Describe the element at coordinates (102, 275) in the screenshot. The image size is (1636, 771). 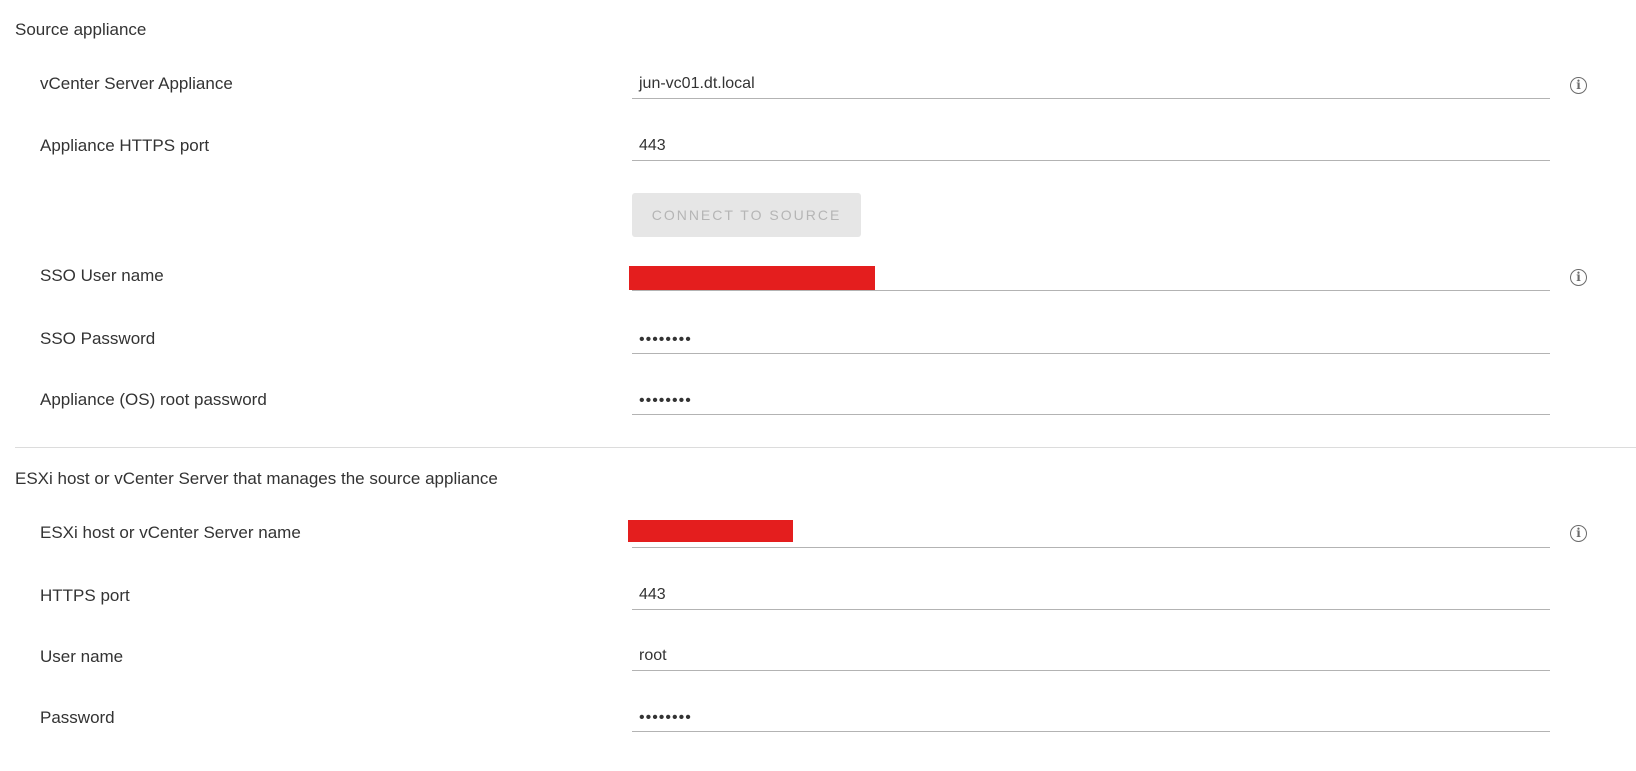
I see `sso-user-label: SSO User name` at that location.